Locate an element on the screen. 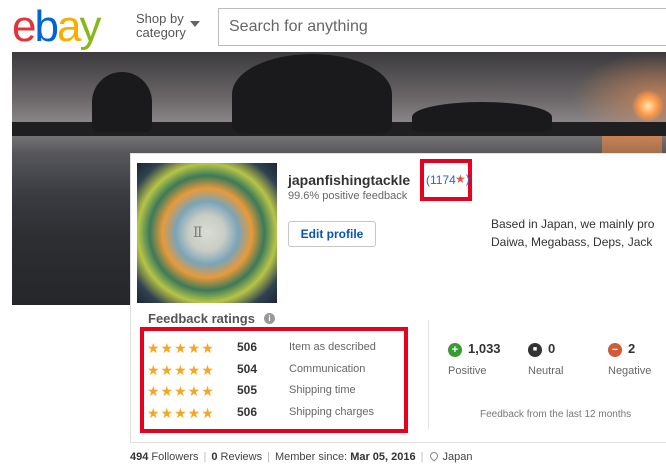 This screenshot has height=473, width=666. positive-count: 1,033 is located at coordinates (484, 348).